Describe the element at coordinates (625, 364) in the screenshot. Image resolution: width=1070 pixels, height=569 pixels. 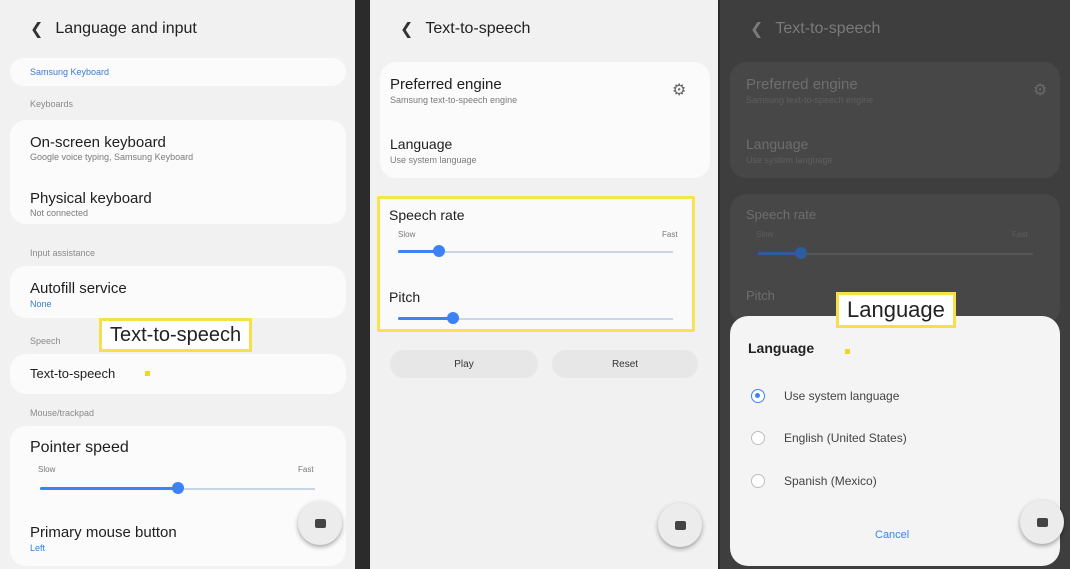
I see `reset-button: Reset` at that location.